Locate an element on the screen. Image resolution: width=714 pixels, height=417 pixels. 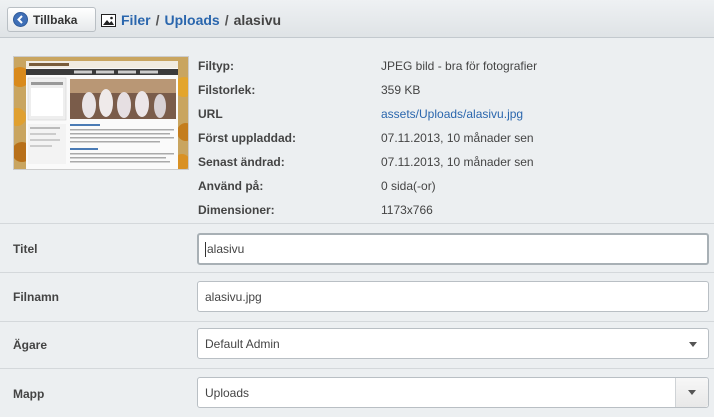
info-label: Filstorlek: is located at coordinates (227, 90).